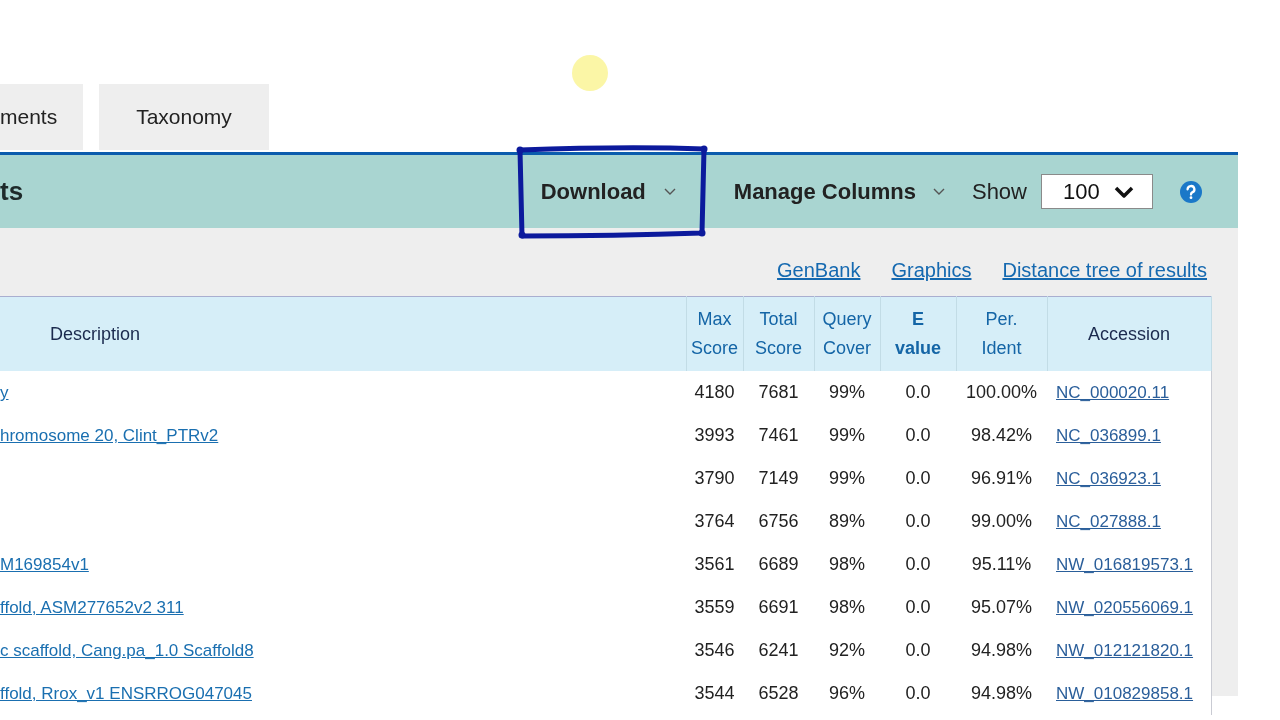 The height and width of the screenshot is (720, 1280). I want to click on column-header: Query Cover, so click(847, 333).